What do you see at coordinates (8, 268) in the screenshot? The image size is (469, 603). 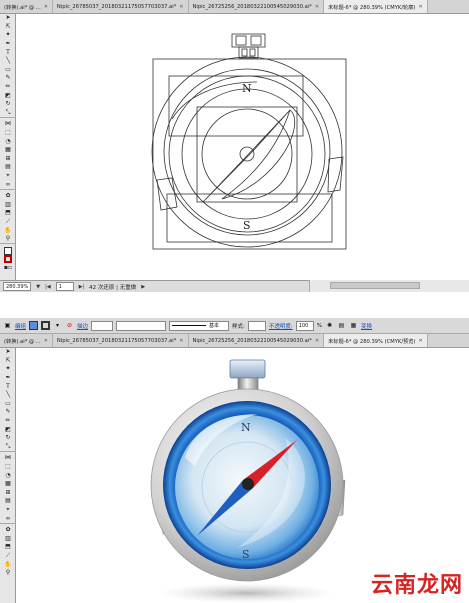 I see `color-mode-icon: ▪▫` at bounding box center [8, 268].